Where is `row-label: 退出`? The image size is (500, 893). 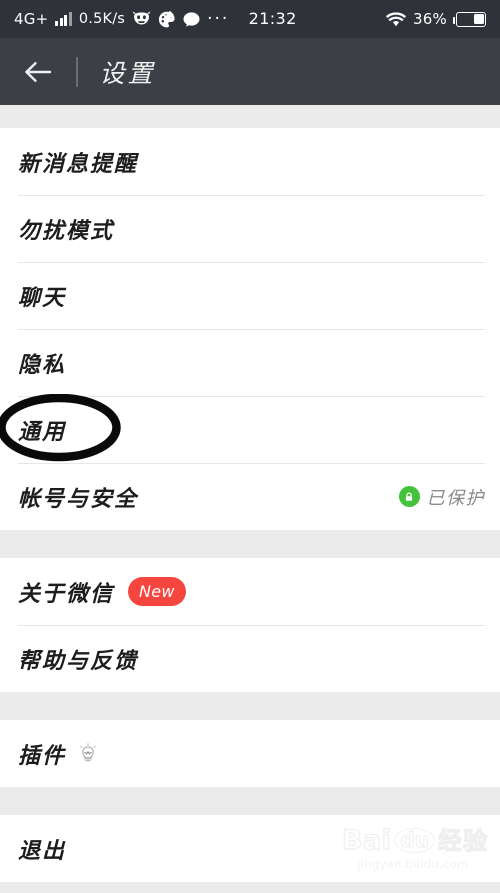
row-label: 退出 is located at coordinates (42, 850).